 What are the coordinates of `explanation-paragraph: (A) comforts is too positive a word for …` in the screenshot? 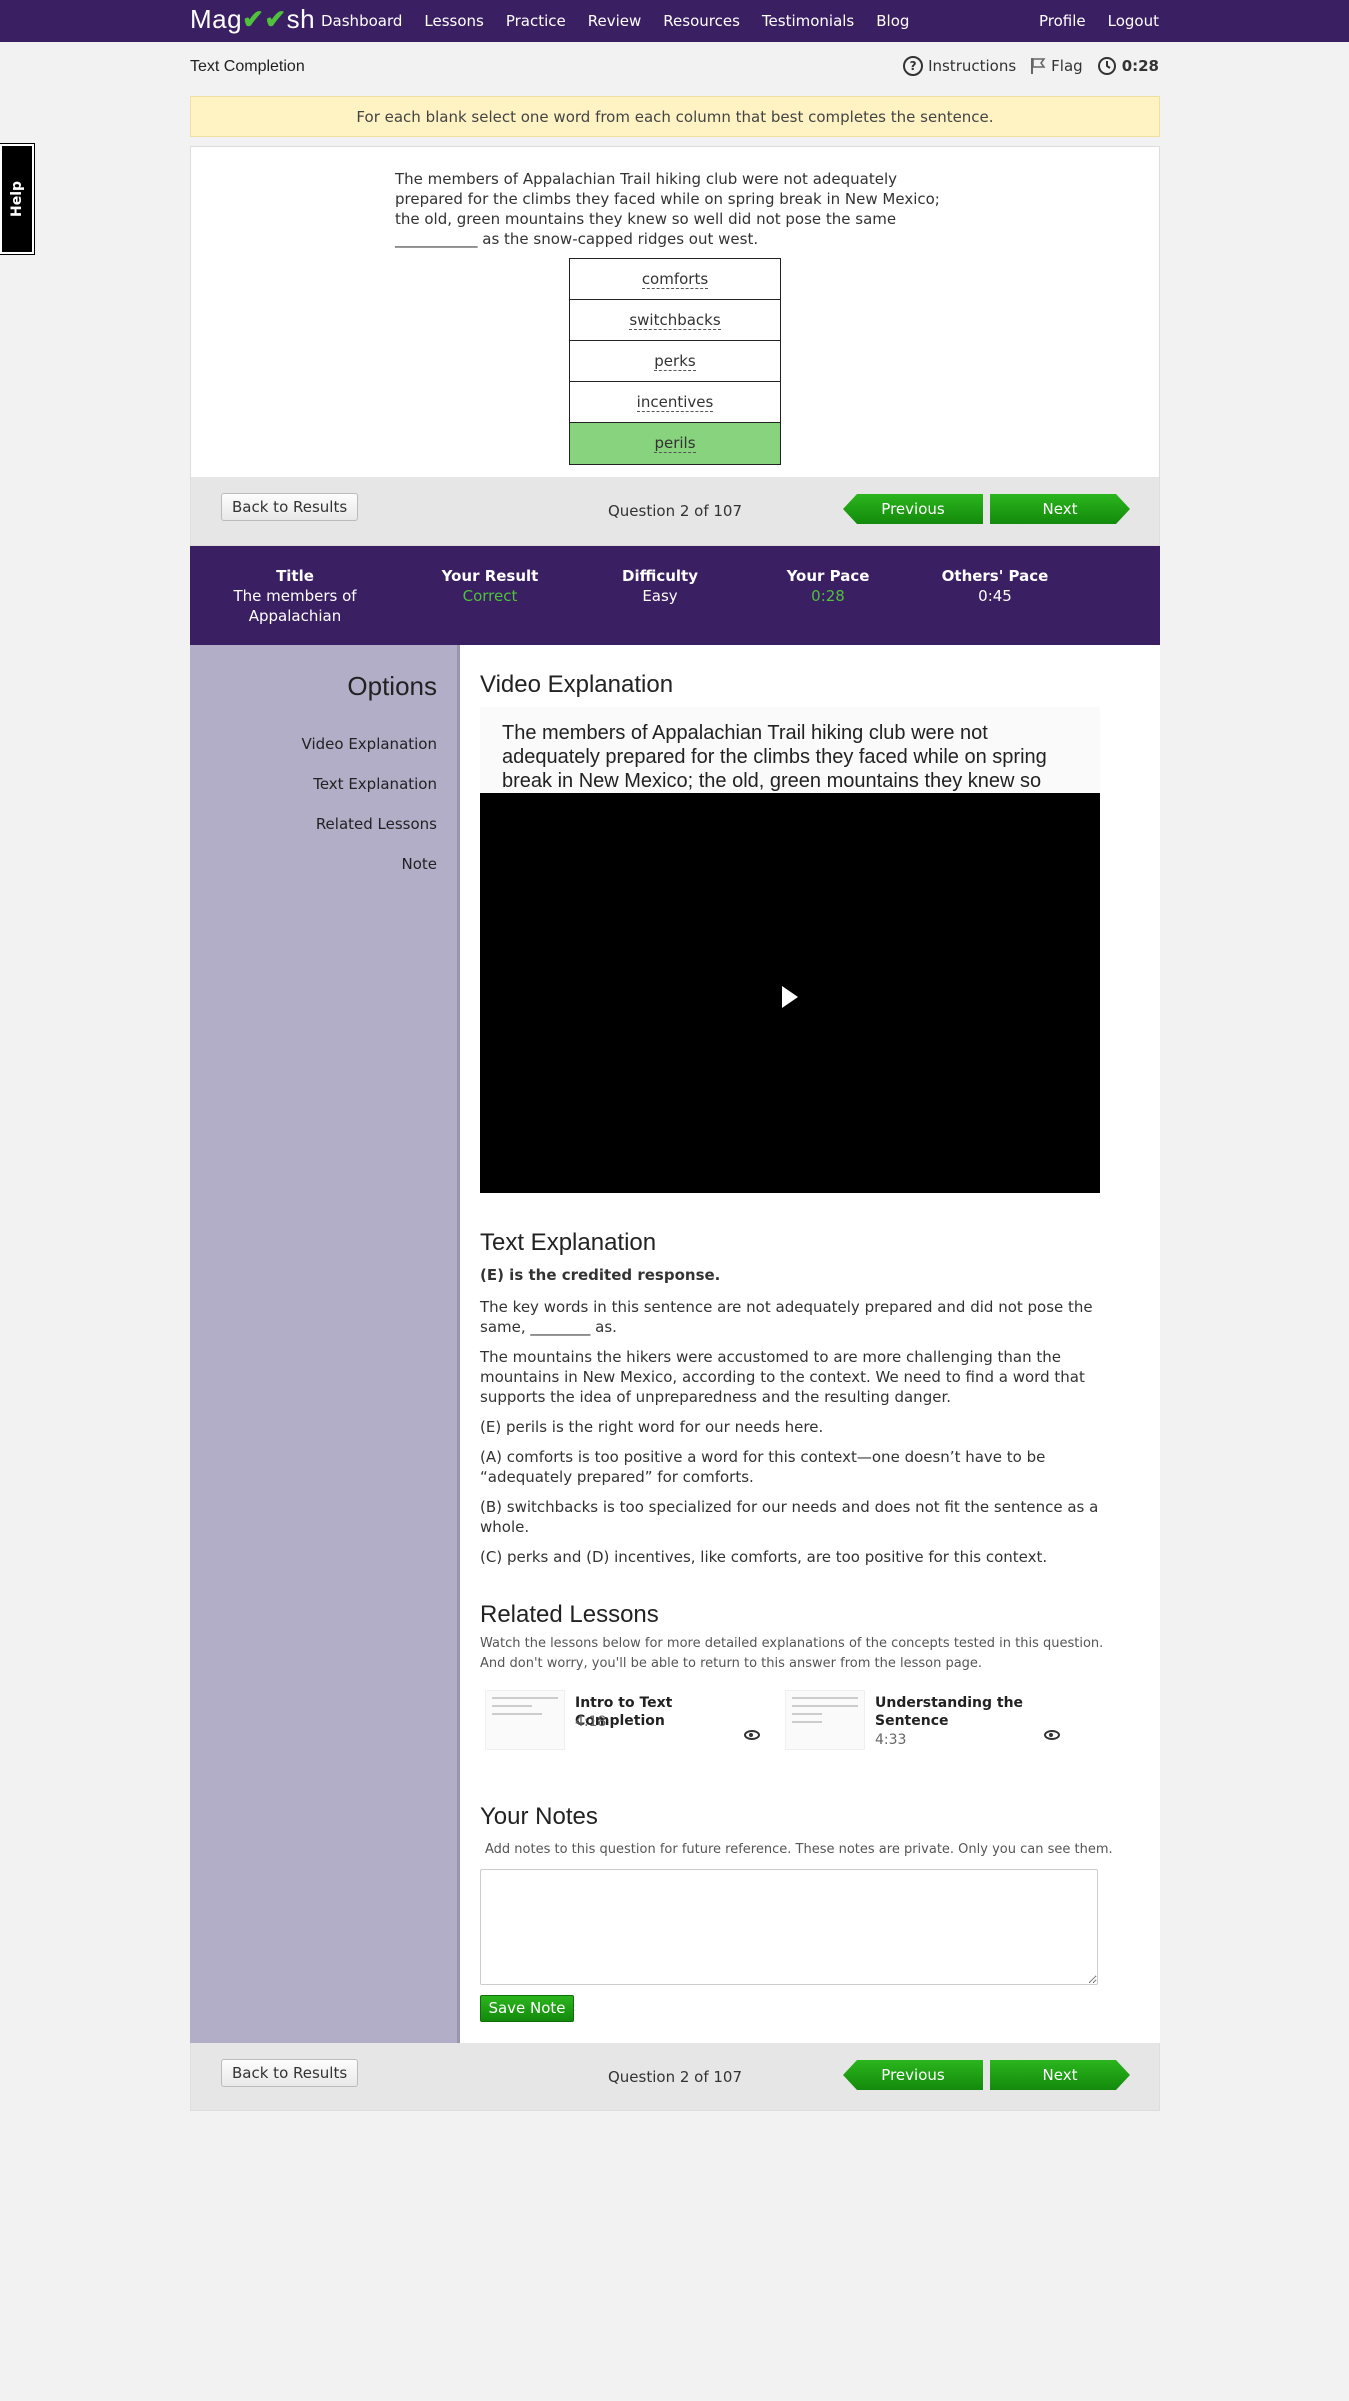 It's located at (763, 1467).